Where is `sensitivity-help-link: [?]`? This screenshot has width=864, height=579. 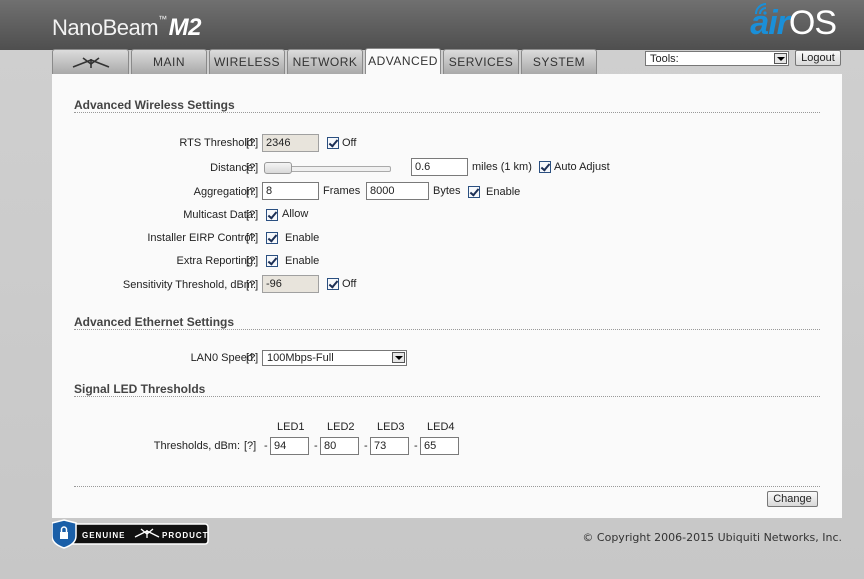 sensitivity-help-link: [?] is located at coordinates (252, 285).